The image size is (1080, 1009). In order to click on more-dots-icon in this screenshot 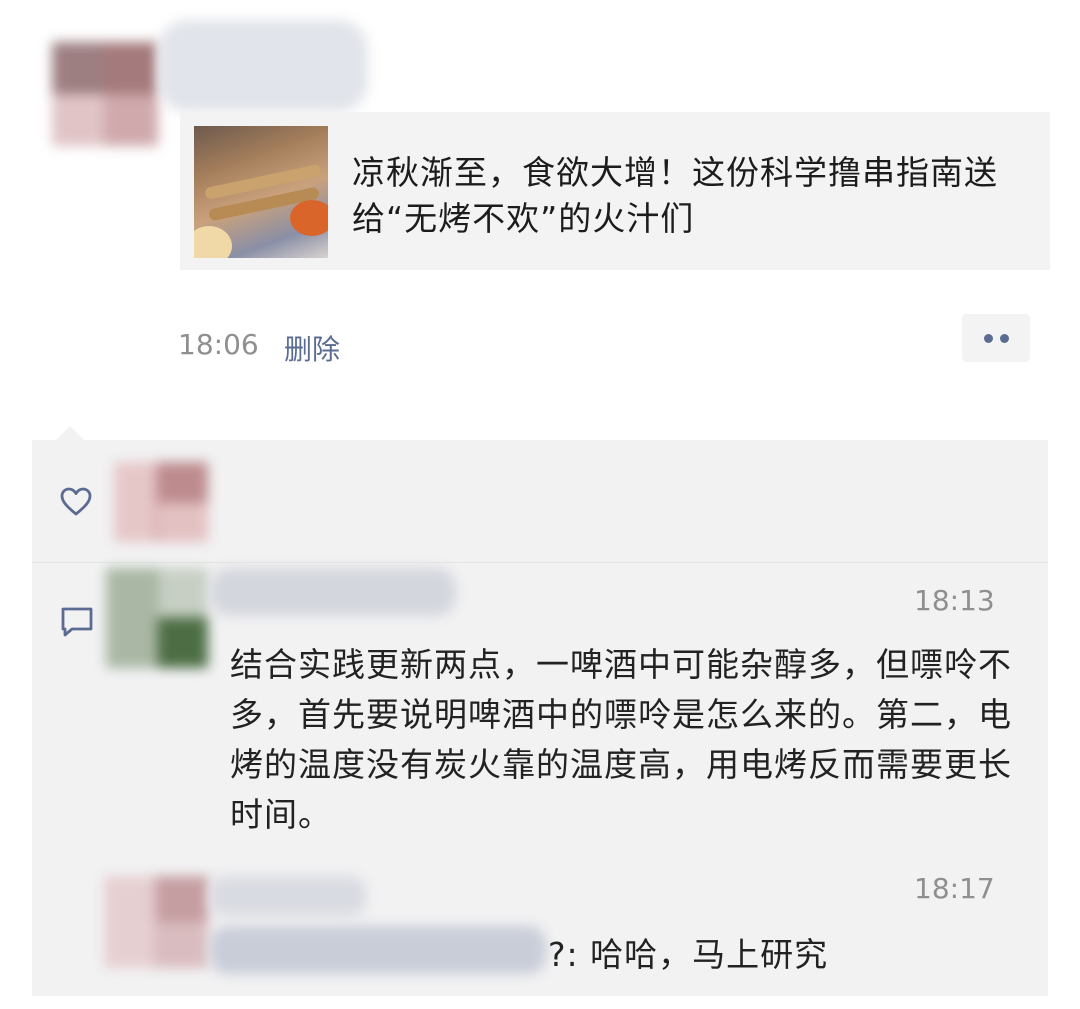, I will do `click(988, 338)`.